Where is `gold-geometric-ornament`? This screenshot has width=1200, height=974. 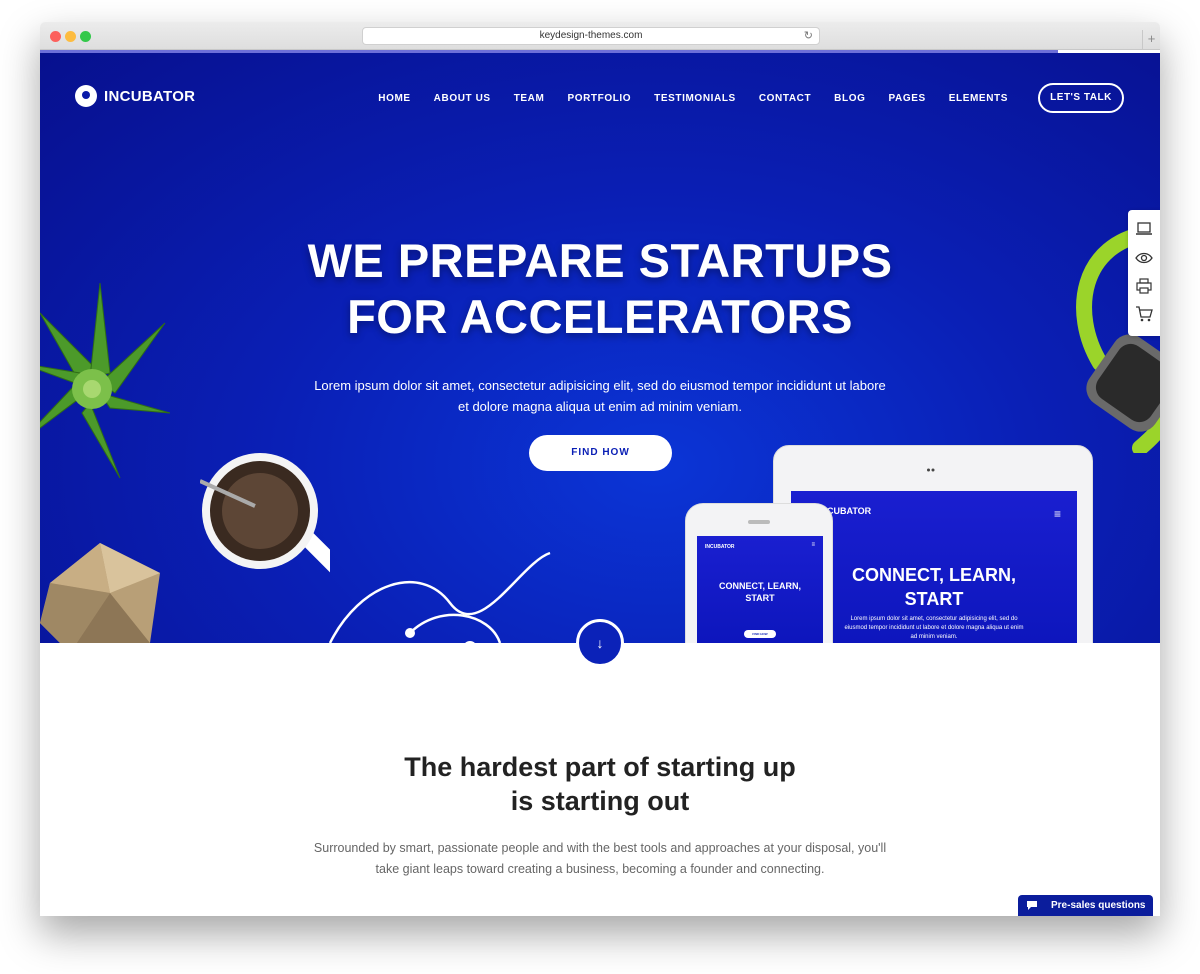
gold-geometric-ornament is located at coordinates (100, 593).